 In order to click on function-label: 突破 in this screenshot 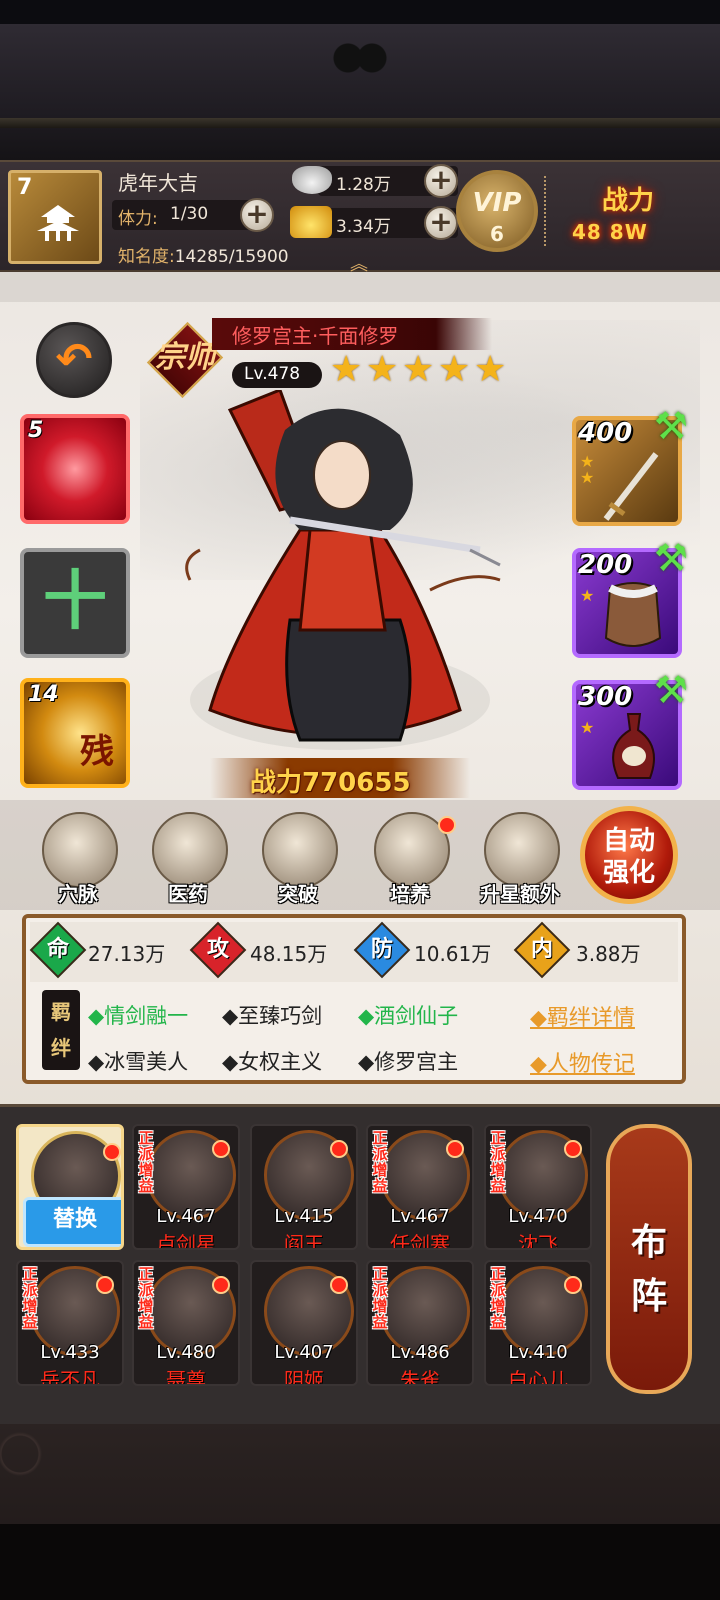, I will do `click(298, 894)`.